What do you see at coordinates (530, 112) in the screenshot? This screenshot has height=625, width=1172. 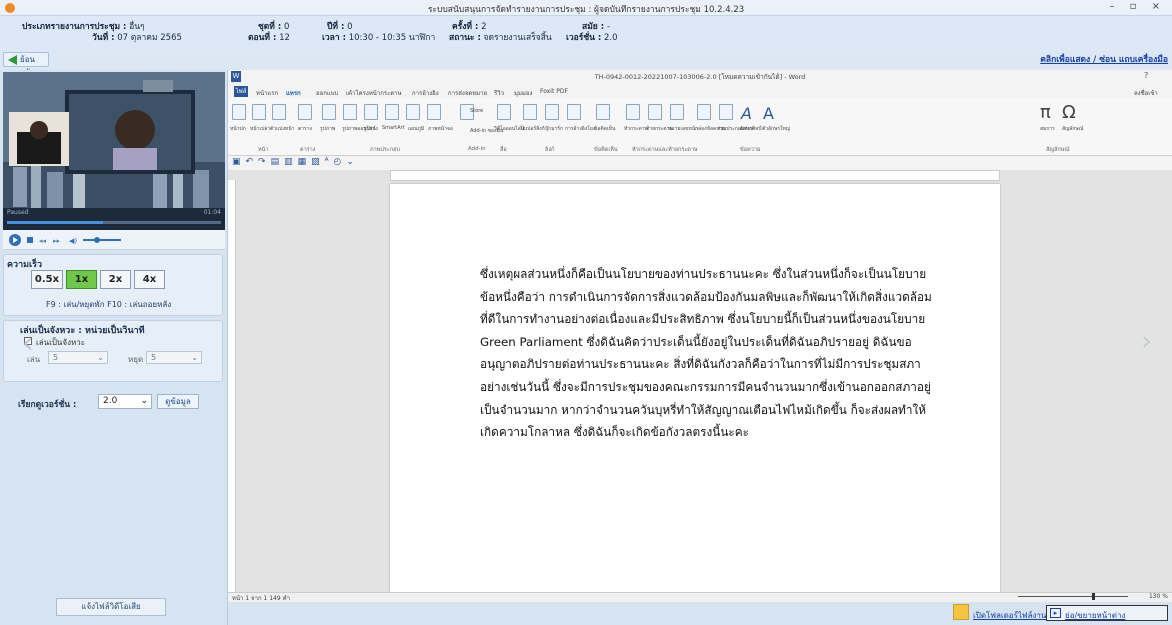 I see `hyperlink-icon` at bounding box center [530, 112].